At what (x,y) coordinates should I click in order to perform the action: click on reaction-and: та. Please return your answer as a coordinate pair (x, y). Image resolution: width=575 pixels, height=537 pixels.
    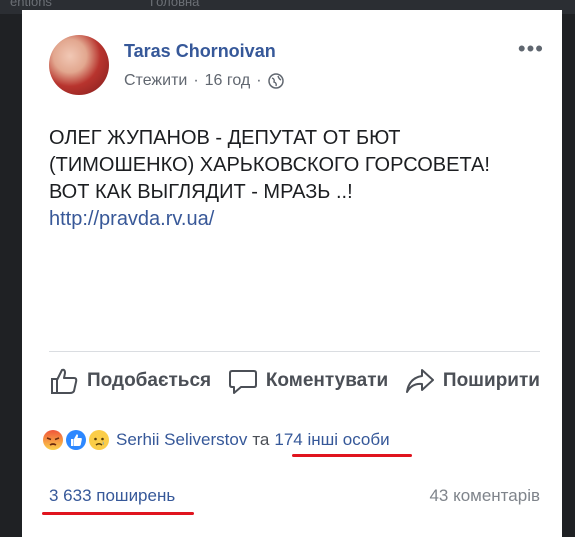
    Looking at the image, I should click on (261, 439).